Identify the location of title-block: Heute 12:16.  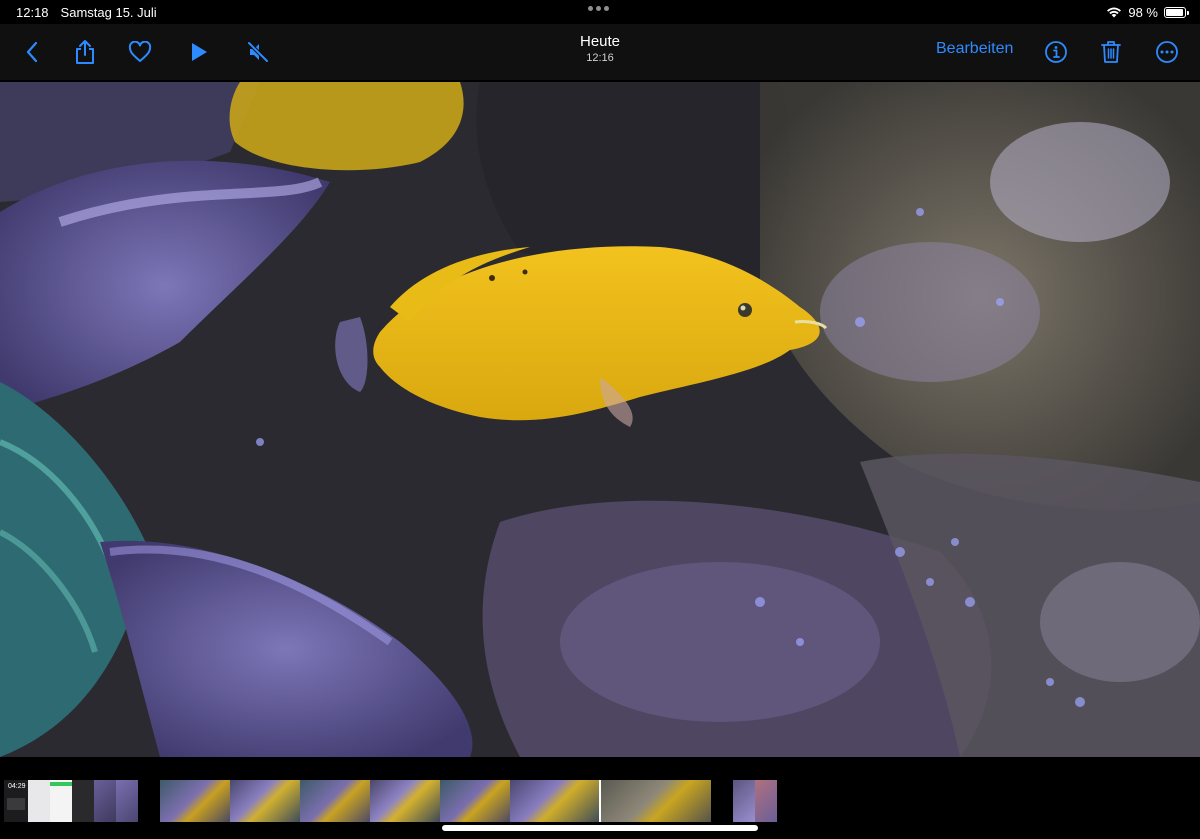
(600, 48).